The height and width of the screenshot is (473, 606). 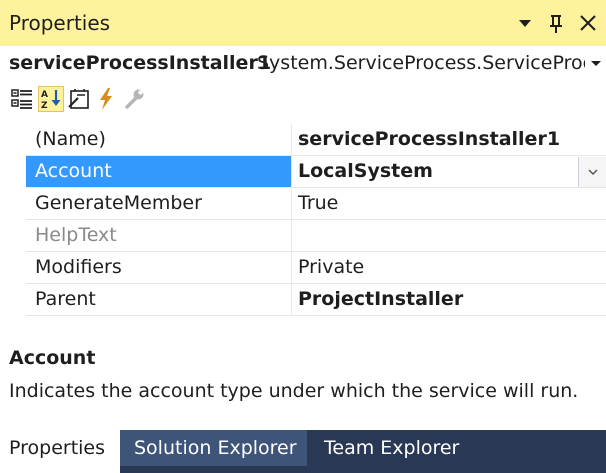 I want to click on property-name: Modifiers, so click(x=158, y=268).